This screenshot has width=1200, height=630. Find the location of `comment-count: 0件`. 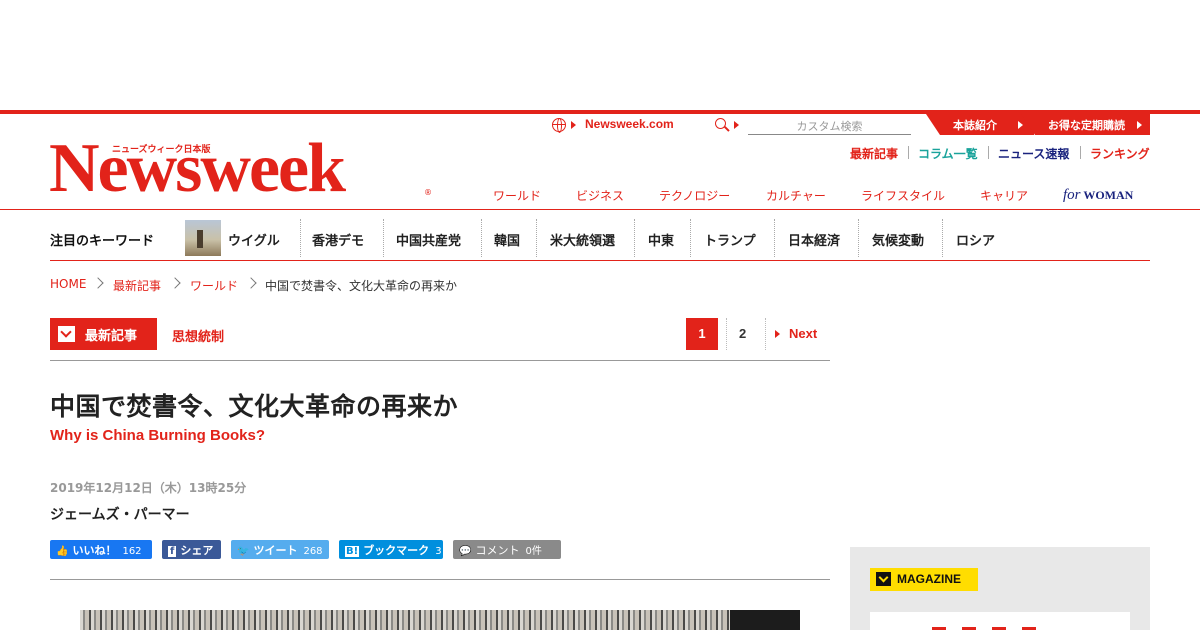

comment-count: 0件 is located at coordinates (533, 551).